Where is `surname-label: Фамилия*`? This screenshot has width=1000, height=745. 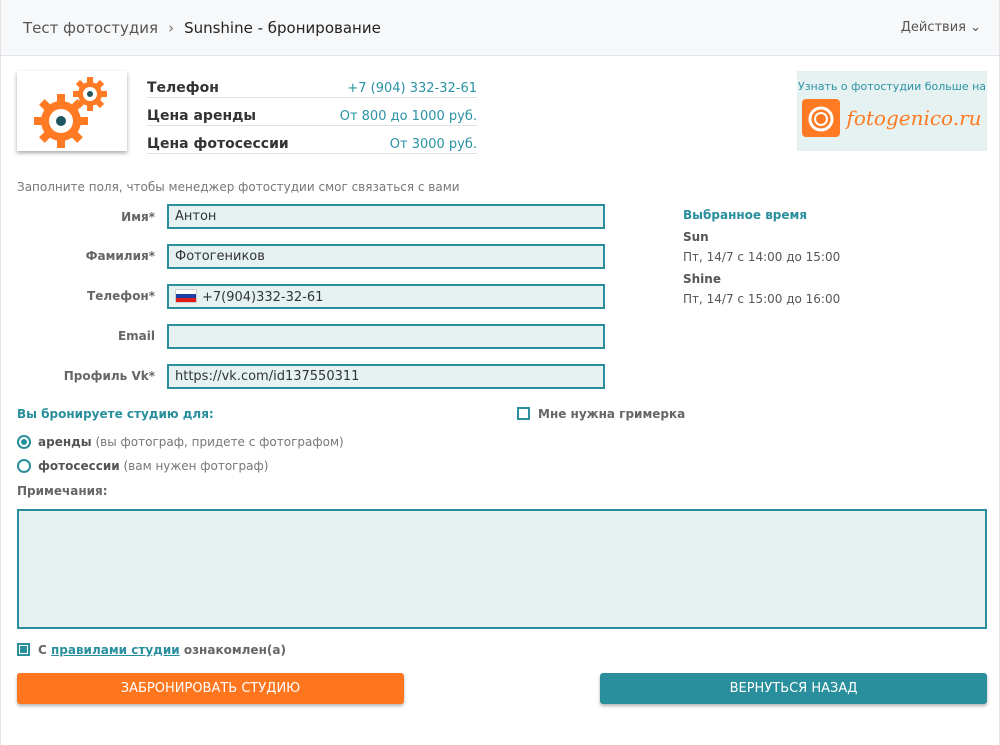 surname-label: Фамилия* is located at coordinates (120, 256).